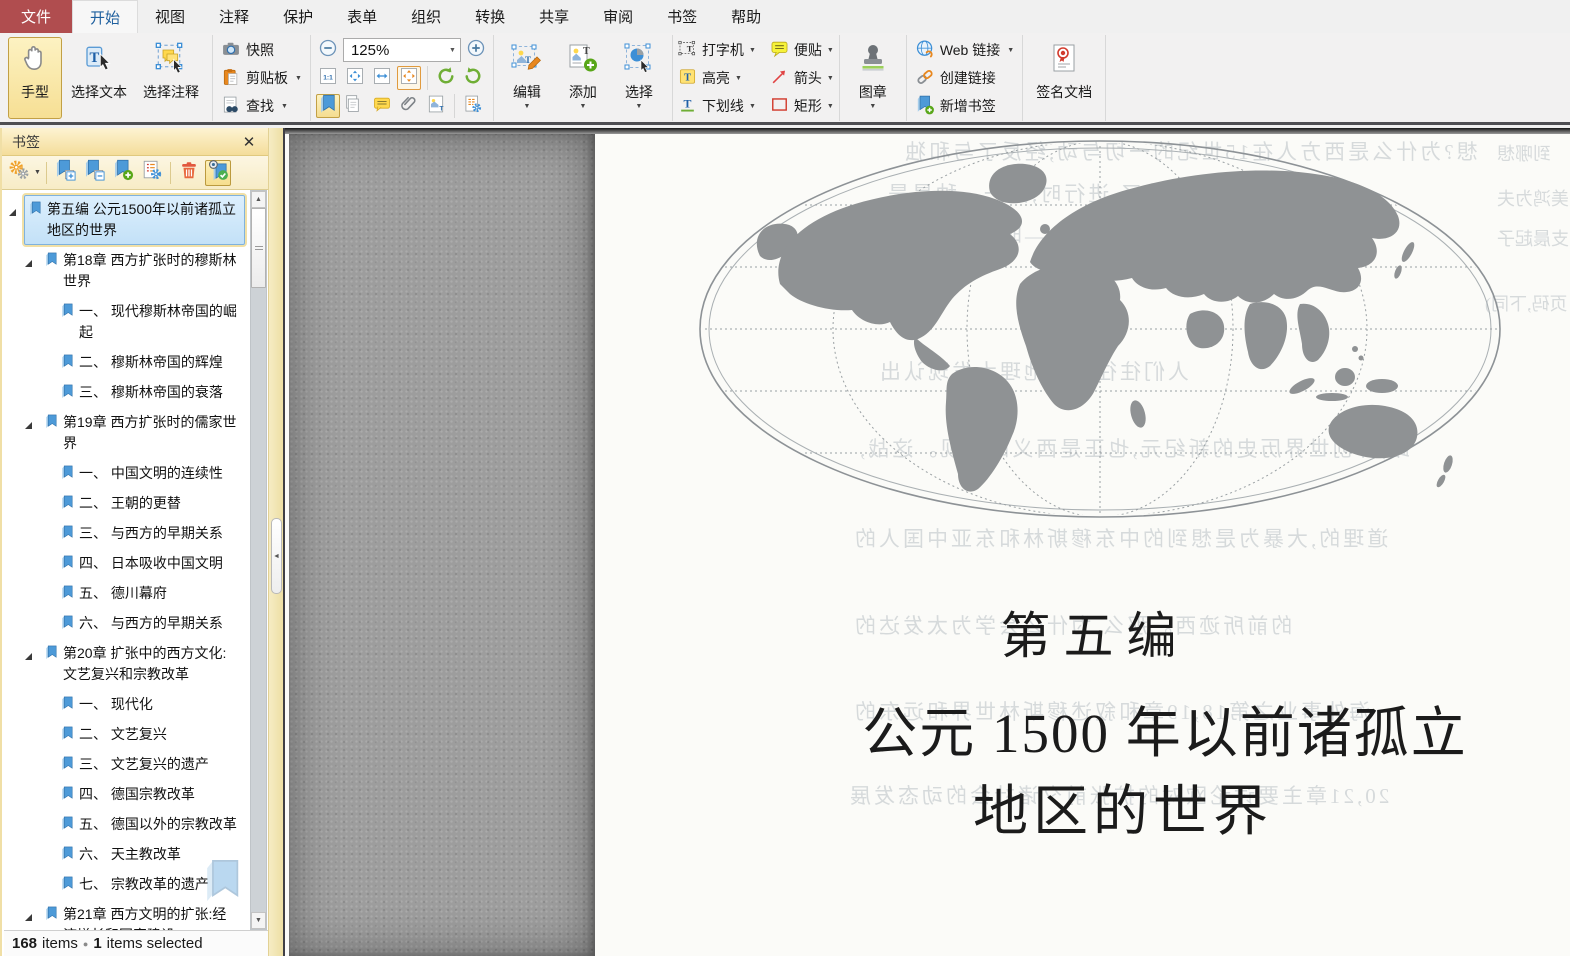  Describe the element at coordinates (127, 764) in the screenshot. I see `bookmark-item: 三、 文艺复兴的遗产` at that location.